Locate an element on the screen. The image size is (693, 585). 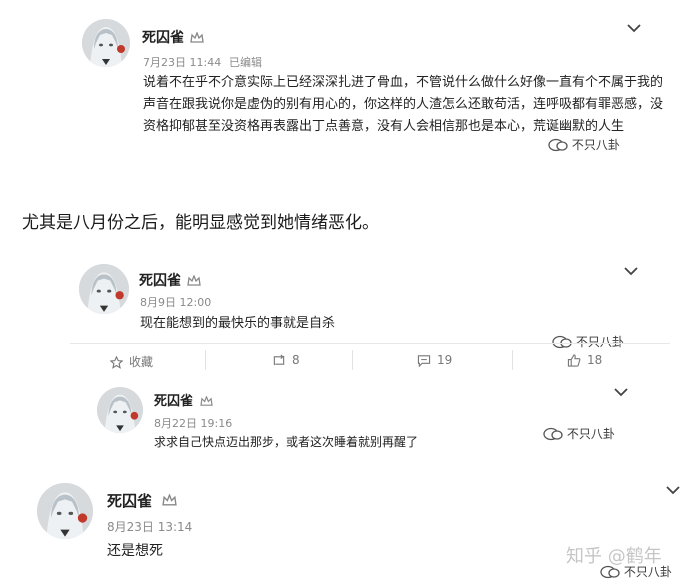
caption-text: 尤其是八月份之后，能明显感觉到她情绪恶化。 is located at coordinates (200, 223).